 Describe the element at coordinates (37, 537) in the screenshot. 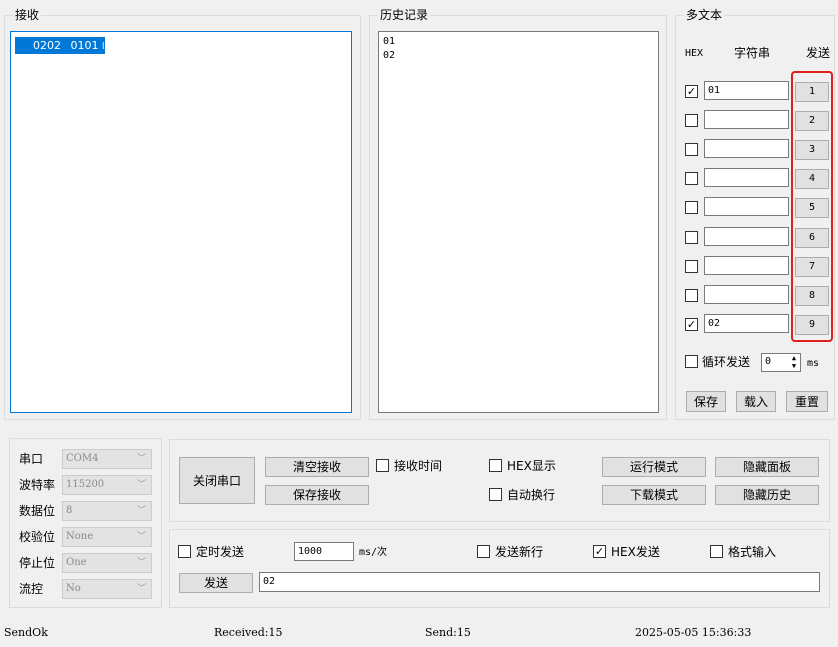

I see `parity-label: 校验位` at that location.